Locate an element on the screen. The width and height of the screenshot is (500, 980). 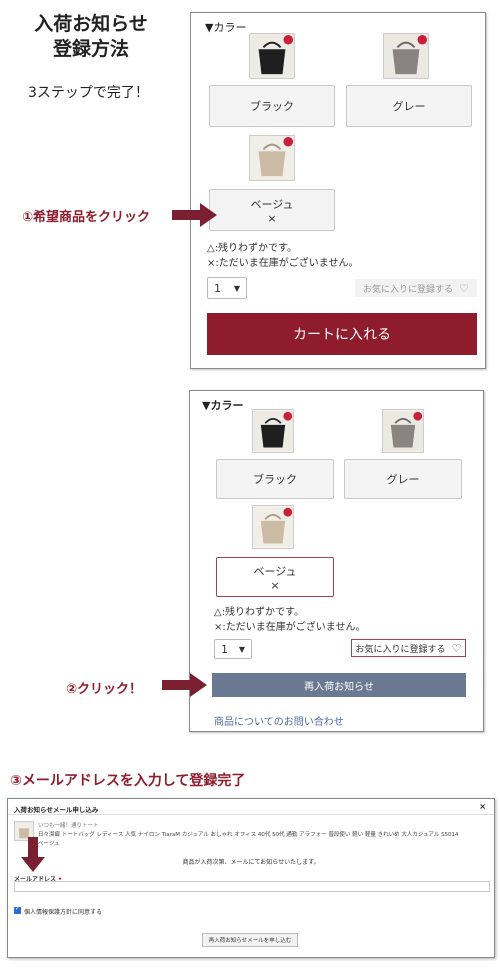
product-inquiry-link: 商品についてのお問い合わせ is located at coordinates (279, 720).